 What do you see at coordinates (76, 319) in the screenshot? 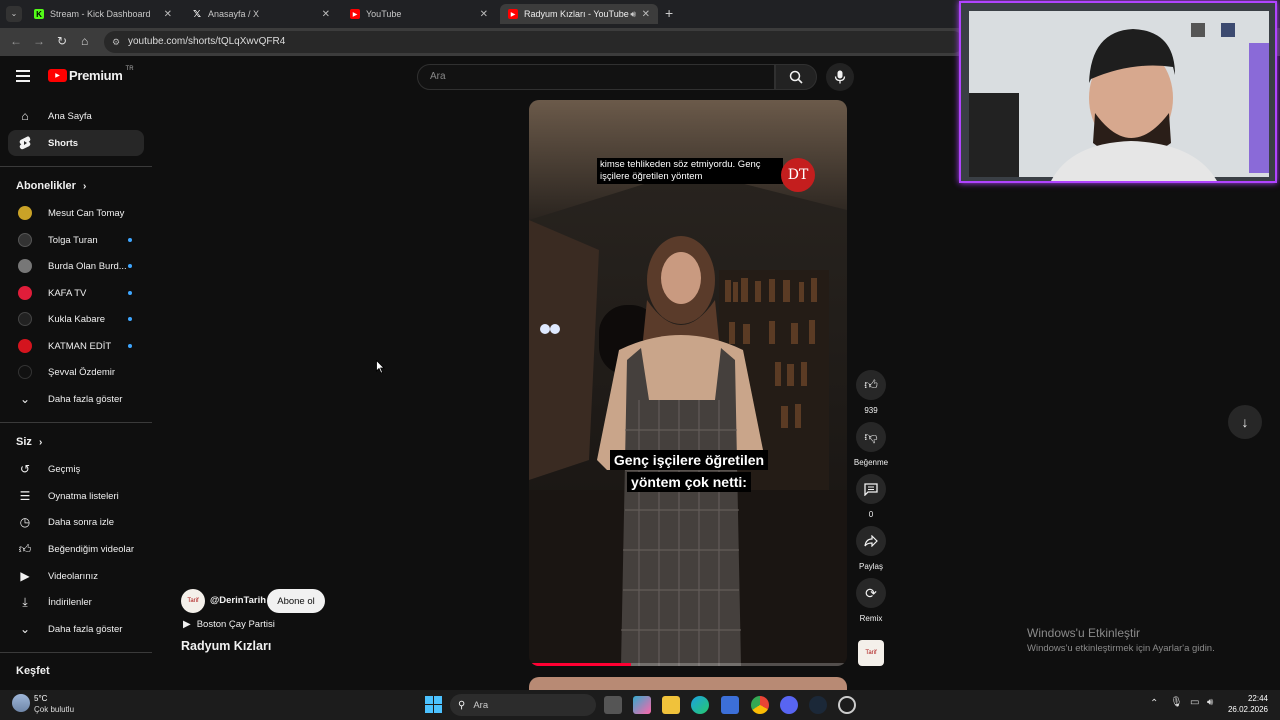
I see `sidebar-item-subscription: Kukla Kabare` at bounding box center [76, 319].